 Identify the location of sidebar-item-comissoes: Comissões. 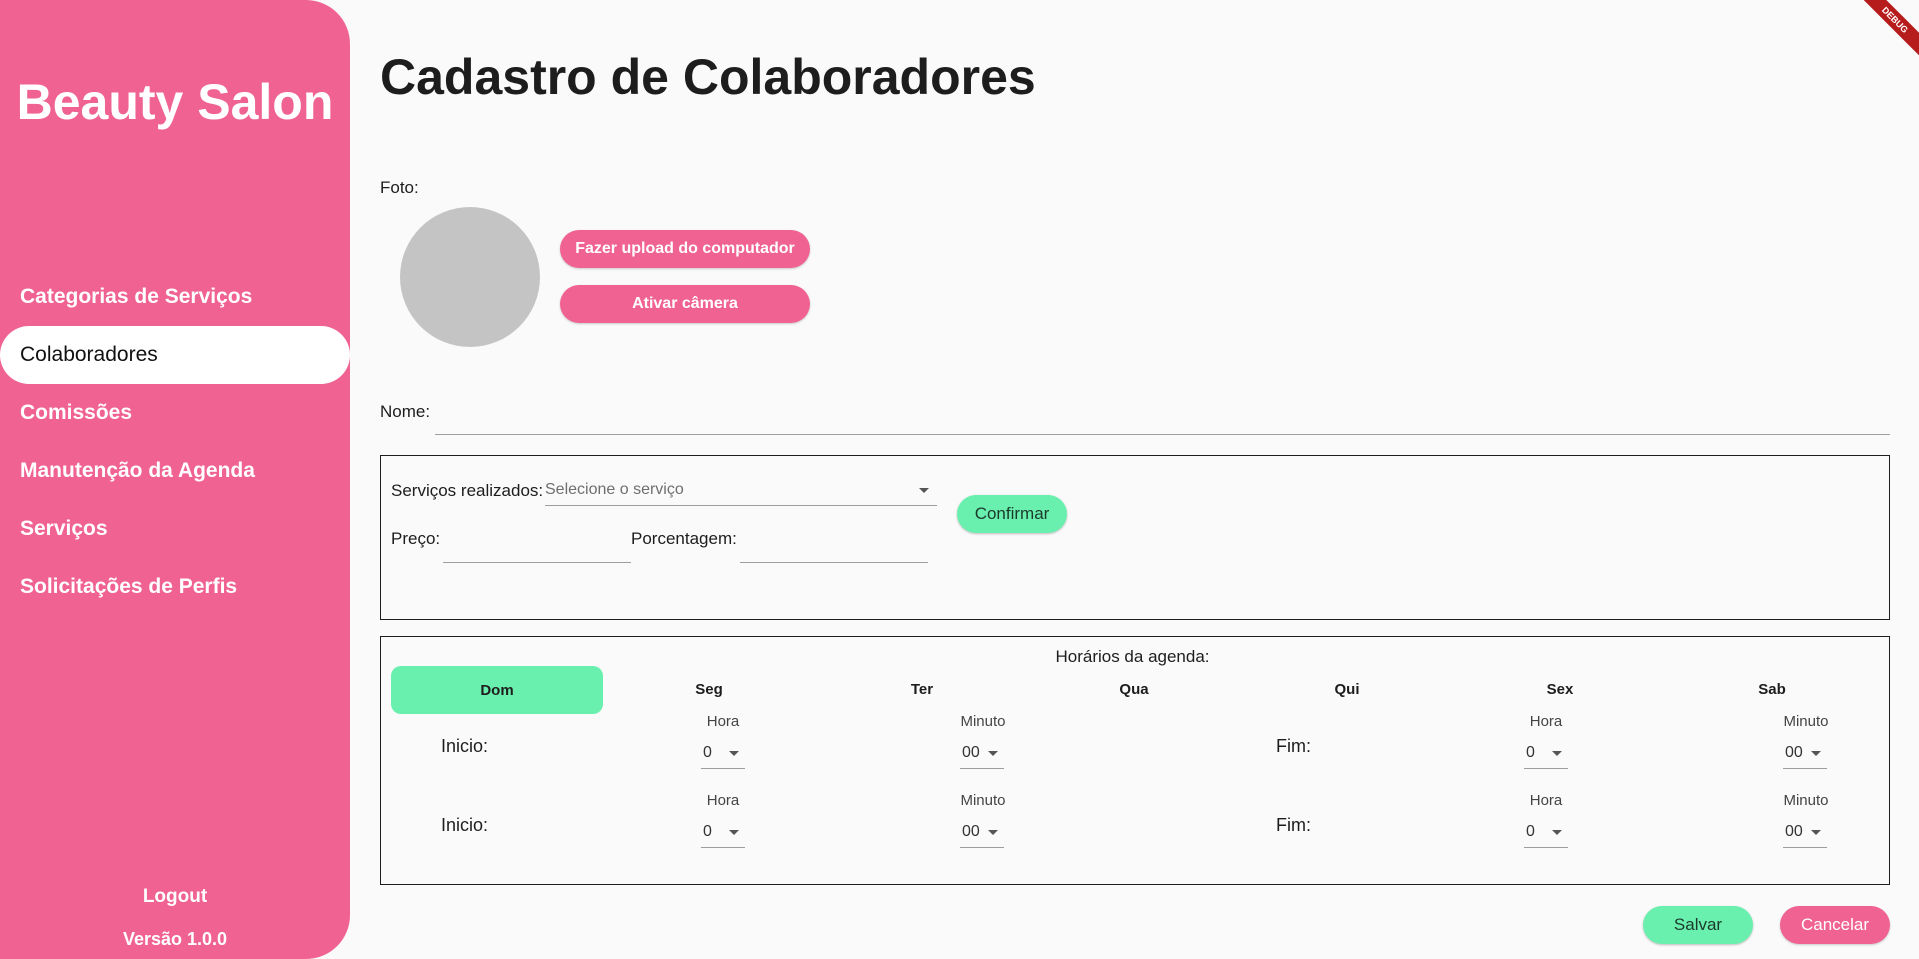
(175, 413).